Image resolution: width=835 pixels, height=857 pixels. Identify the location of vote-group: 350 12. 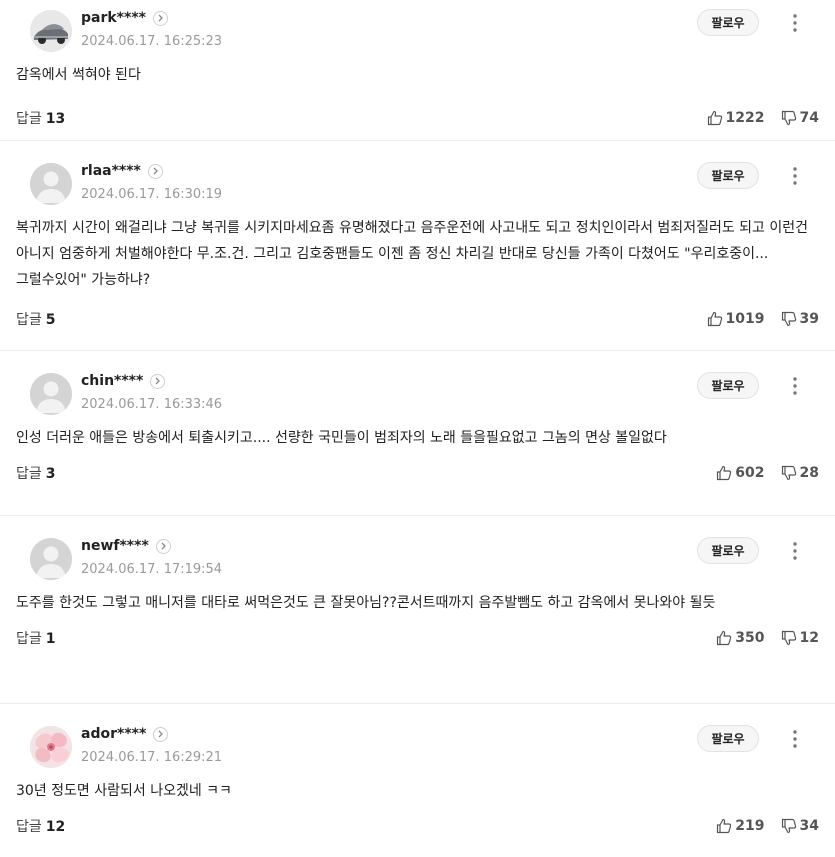
(767, 638).